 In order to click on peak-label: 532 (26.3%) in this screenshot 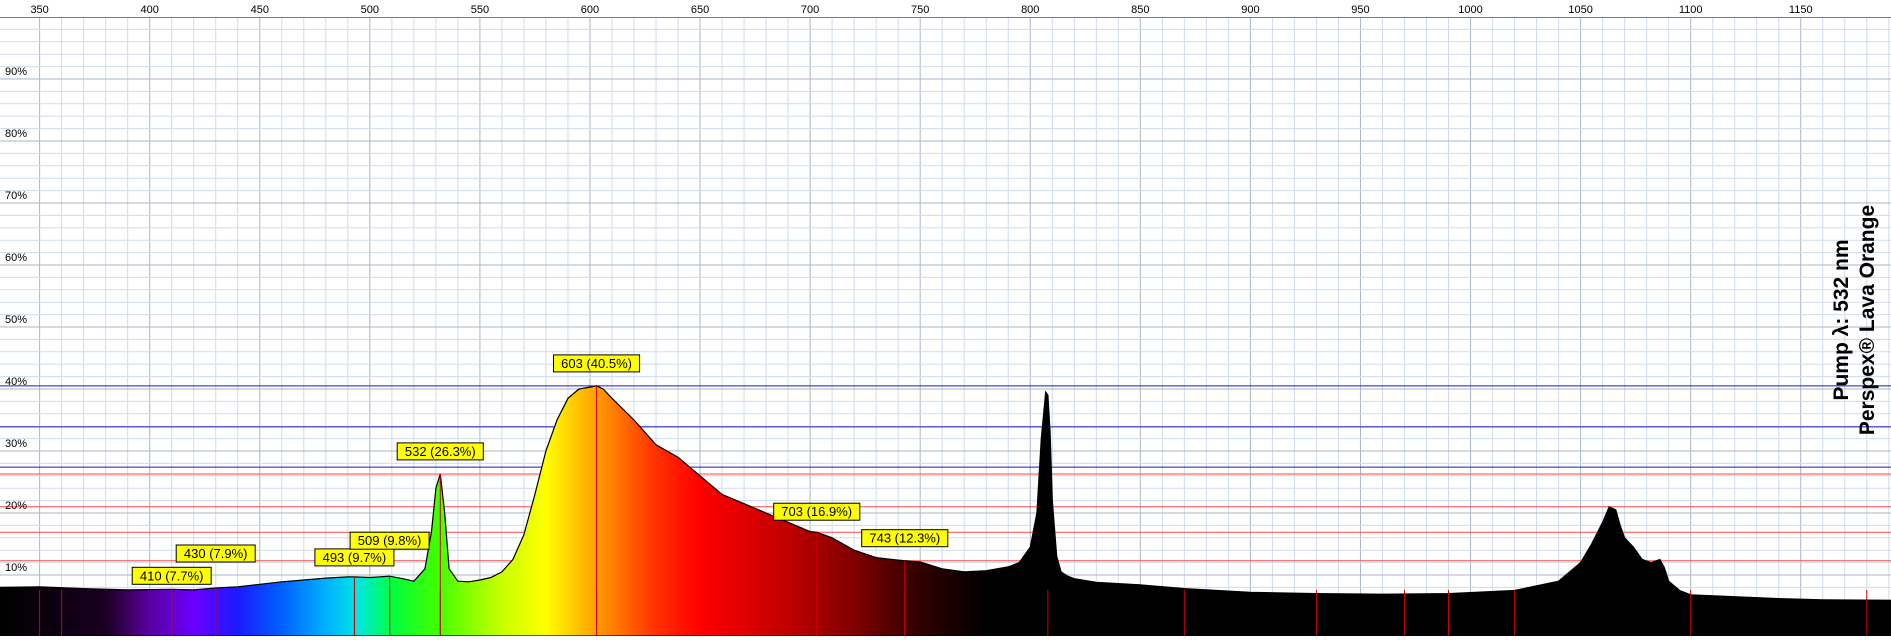, I will do `click(440, 451)`.